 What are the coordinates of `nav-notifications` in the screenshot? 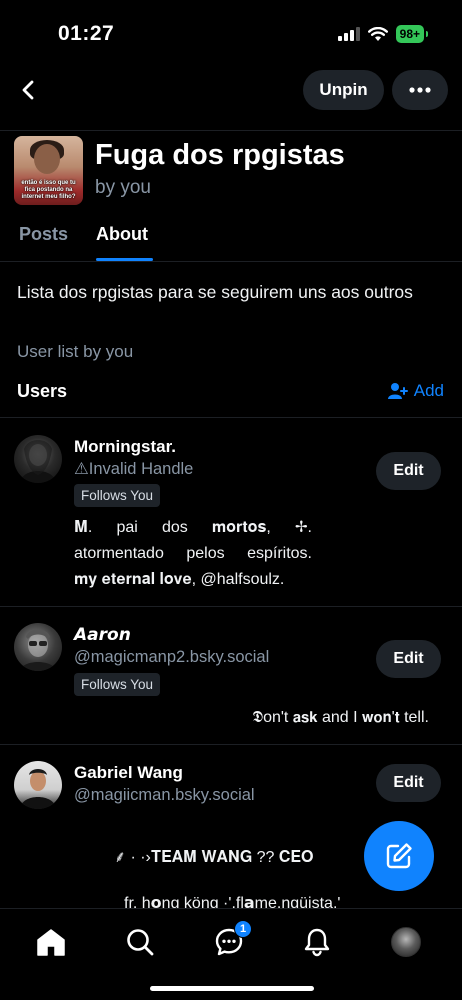 It's located at (317, 942).